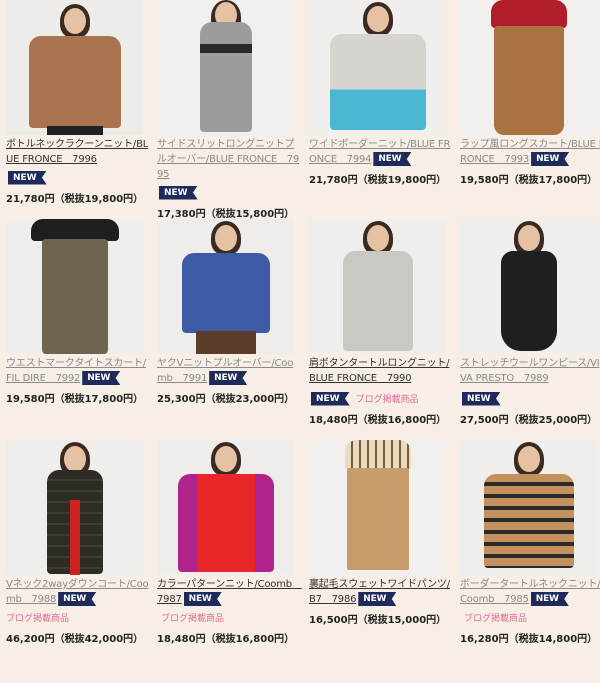 The image size is (600, 683). I want to click on product-price: 46,200円（税抜42,000円）, so click(75, 639).